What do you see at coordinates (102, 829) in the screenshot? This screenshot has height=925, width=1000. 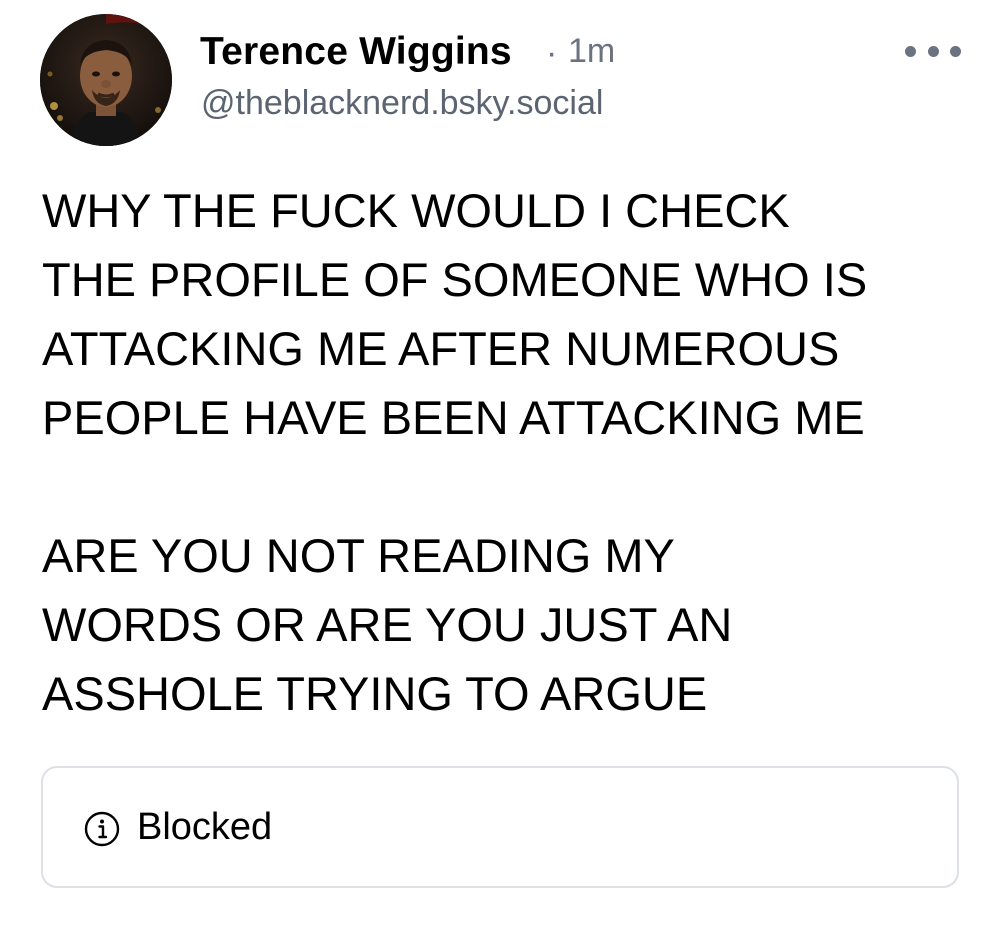 I see `info-icon` at bounding box center [102, 829].